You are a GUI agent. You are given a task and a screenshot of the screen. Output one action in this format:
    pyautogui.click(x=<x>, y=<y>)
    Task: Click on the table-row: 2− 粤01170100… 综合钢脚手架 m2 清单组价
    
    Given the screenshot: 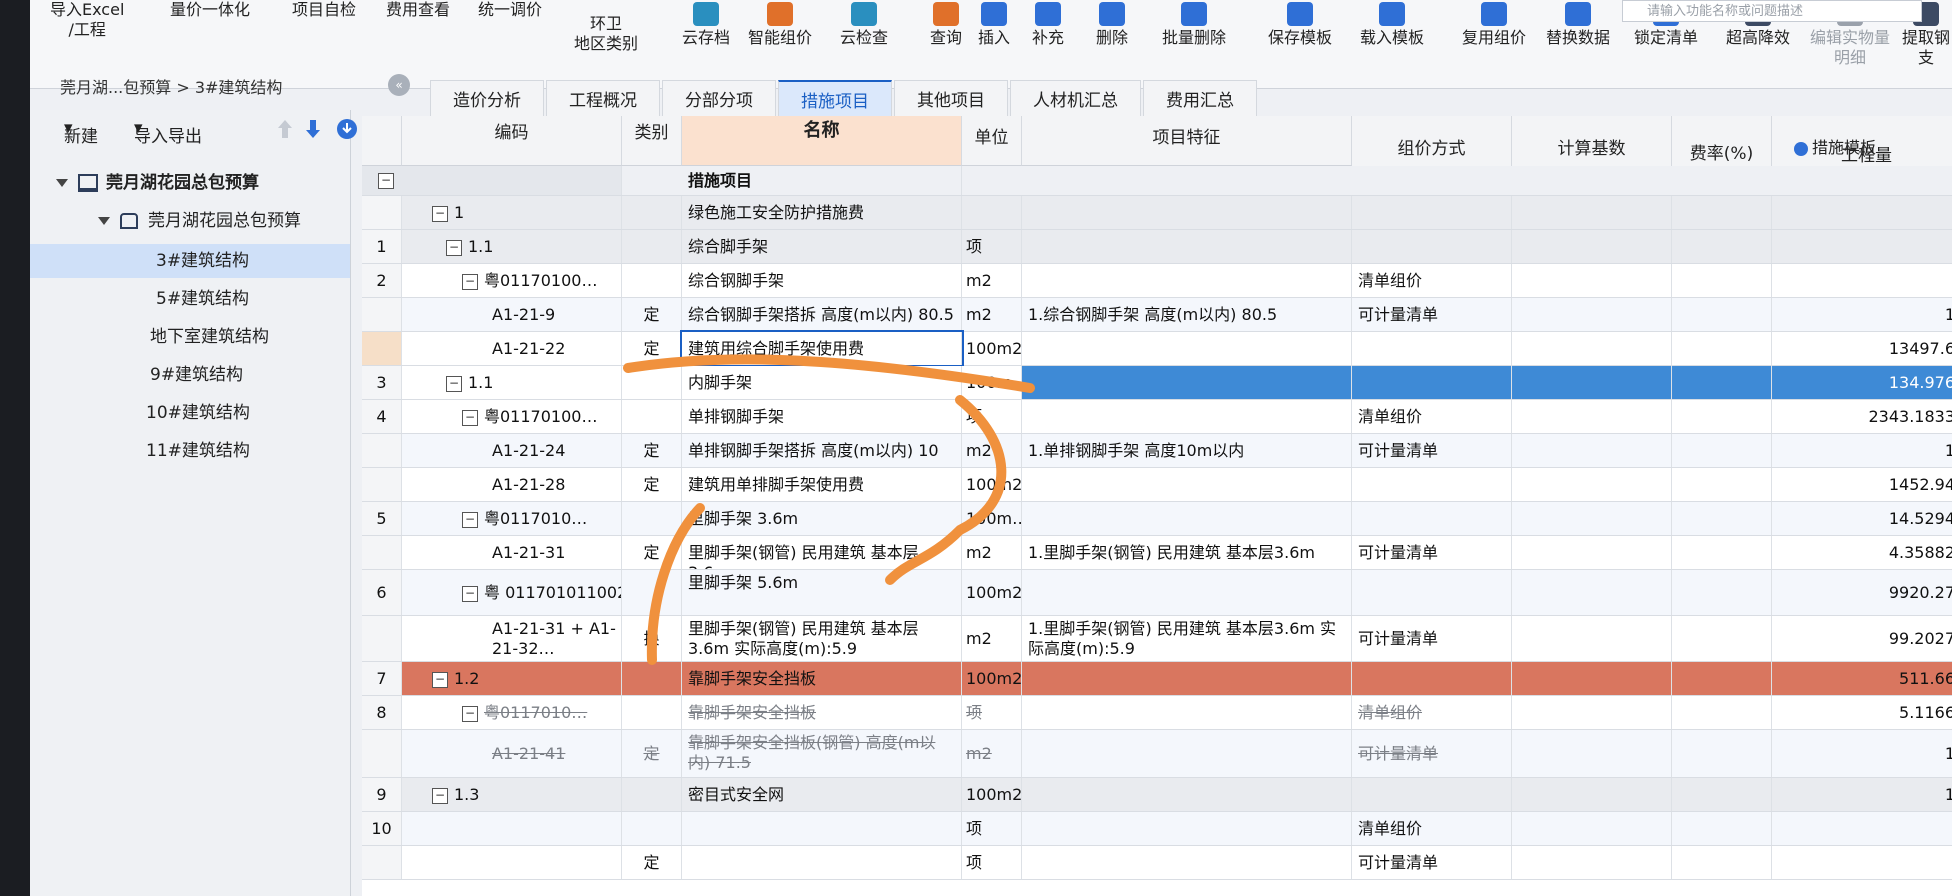 What is the action you would take?
    pyautogui.click(x=1157, y=281)
    